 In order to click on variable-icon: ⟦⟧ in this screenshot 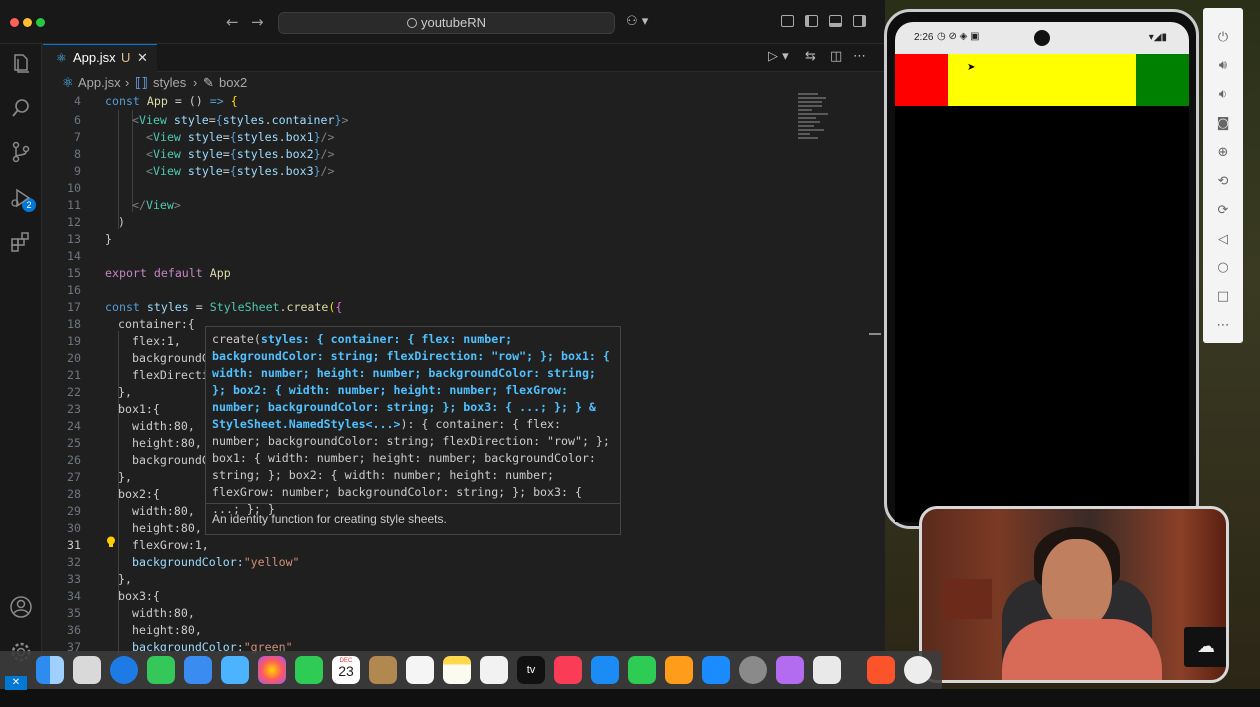, I will do `click(141, 82)`.